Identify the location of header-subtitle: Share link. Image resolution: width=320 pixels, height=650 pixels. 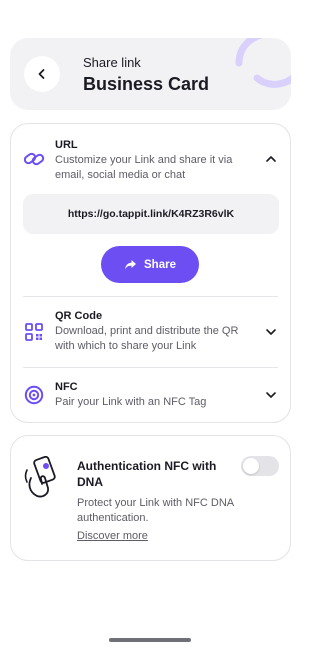
(112, 62).